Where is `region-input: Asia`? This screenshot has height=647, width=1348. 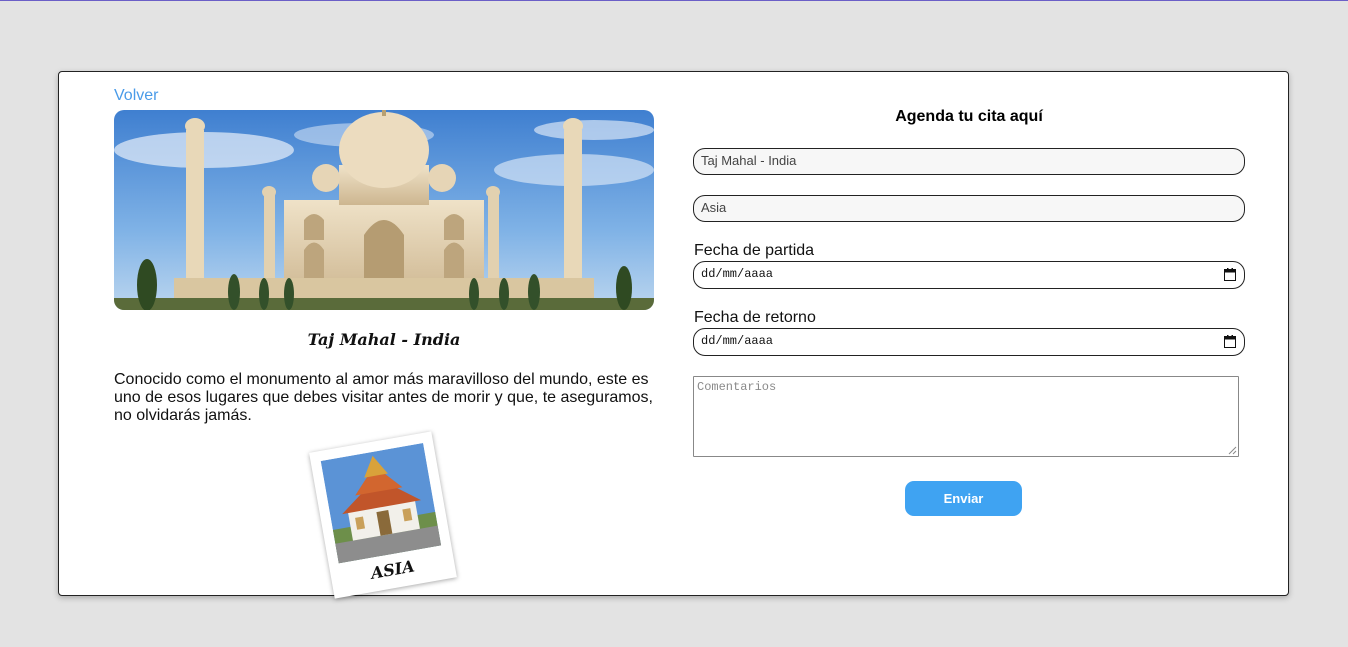 region-input: Asia is located at coordinates (969, 208).